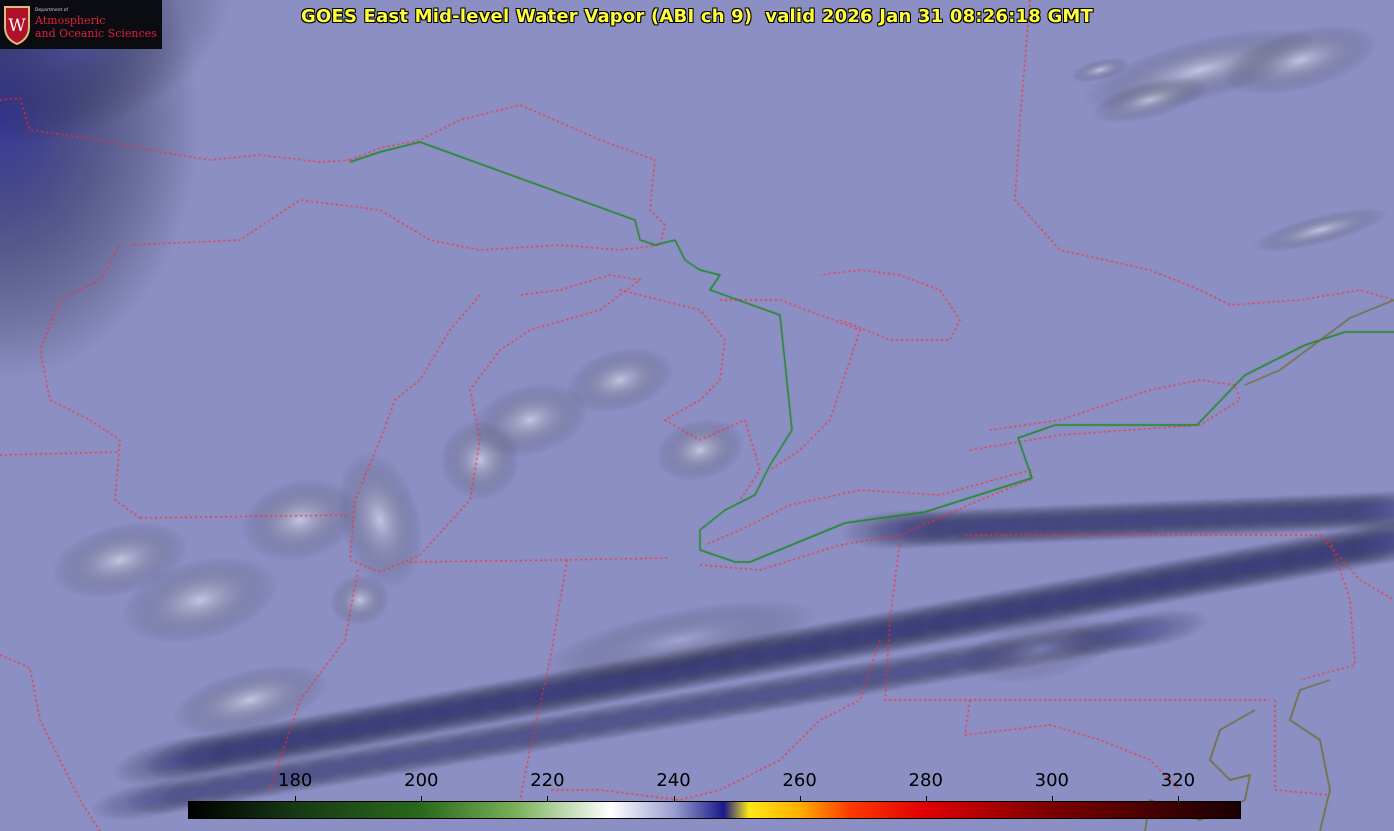  I want to click on logo-line2: and Oceanic Sciences, so click(96, 33).